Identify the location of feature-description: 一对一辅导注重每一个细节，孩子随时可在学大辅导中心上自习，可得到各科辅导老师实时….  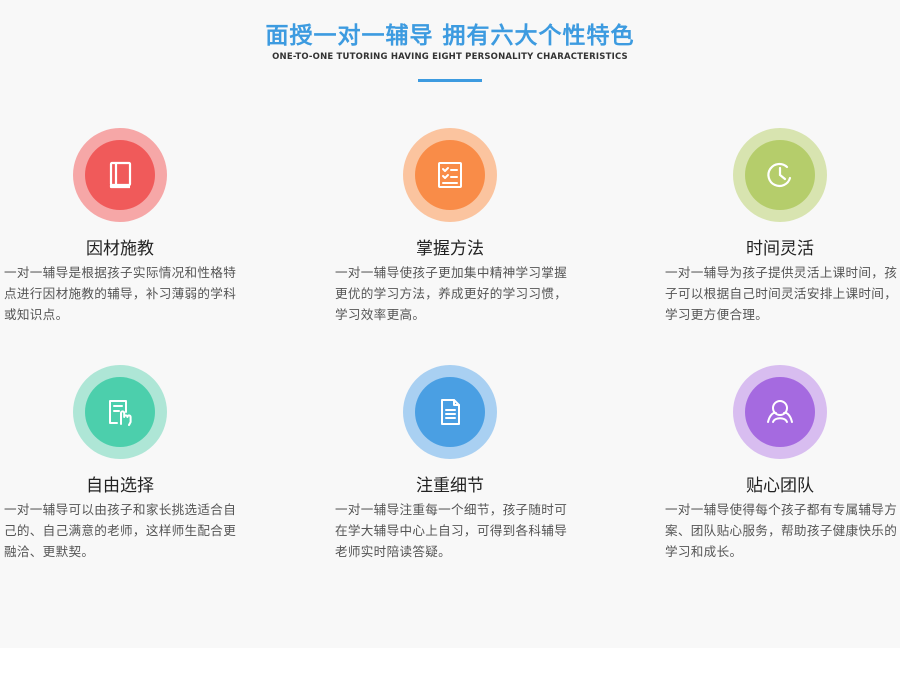
(451, 530).